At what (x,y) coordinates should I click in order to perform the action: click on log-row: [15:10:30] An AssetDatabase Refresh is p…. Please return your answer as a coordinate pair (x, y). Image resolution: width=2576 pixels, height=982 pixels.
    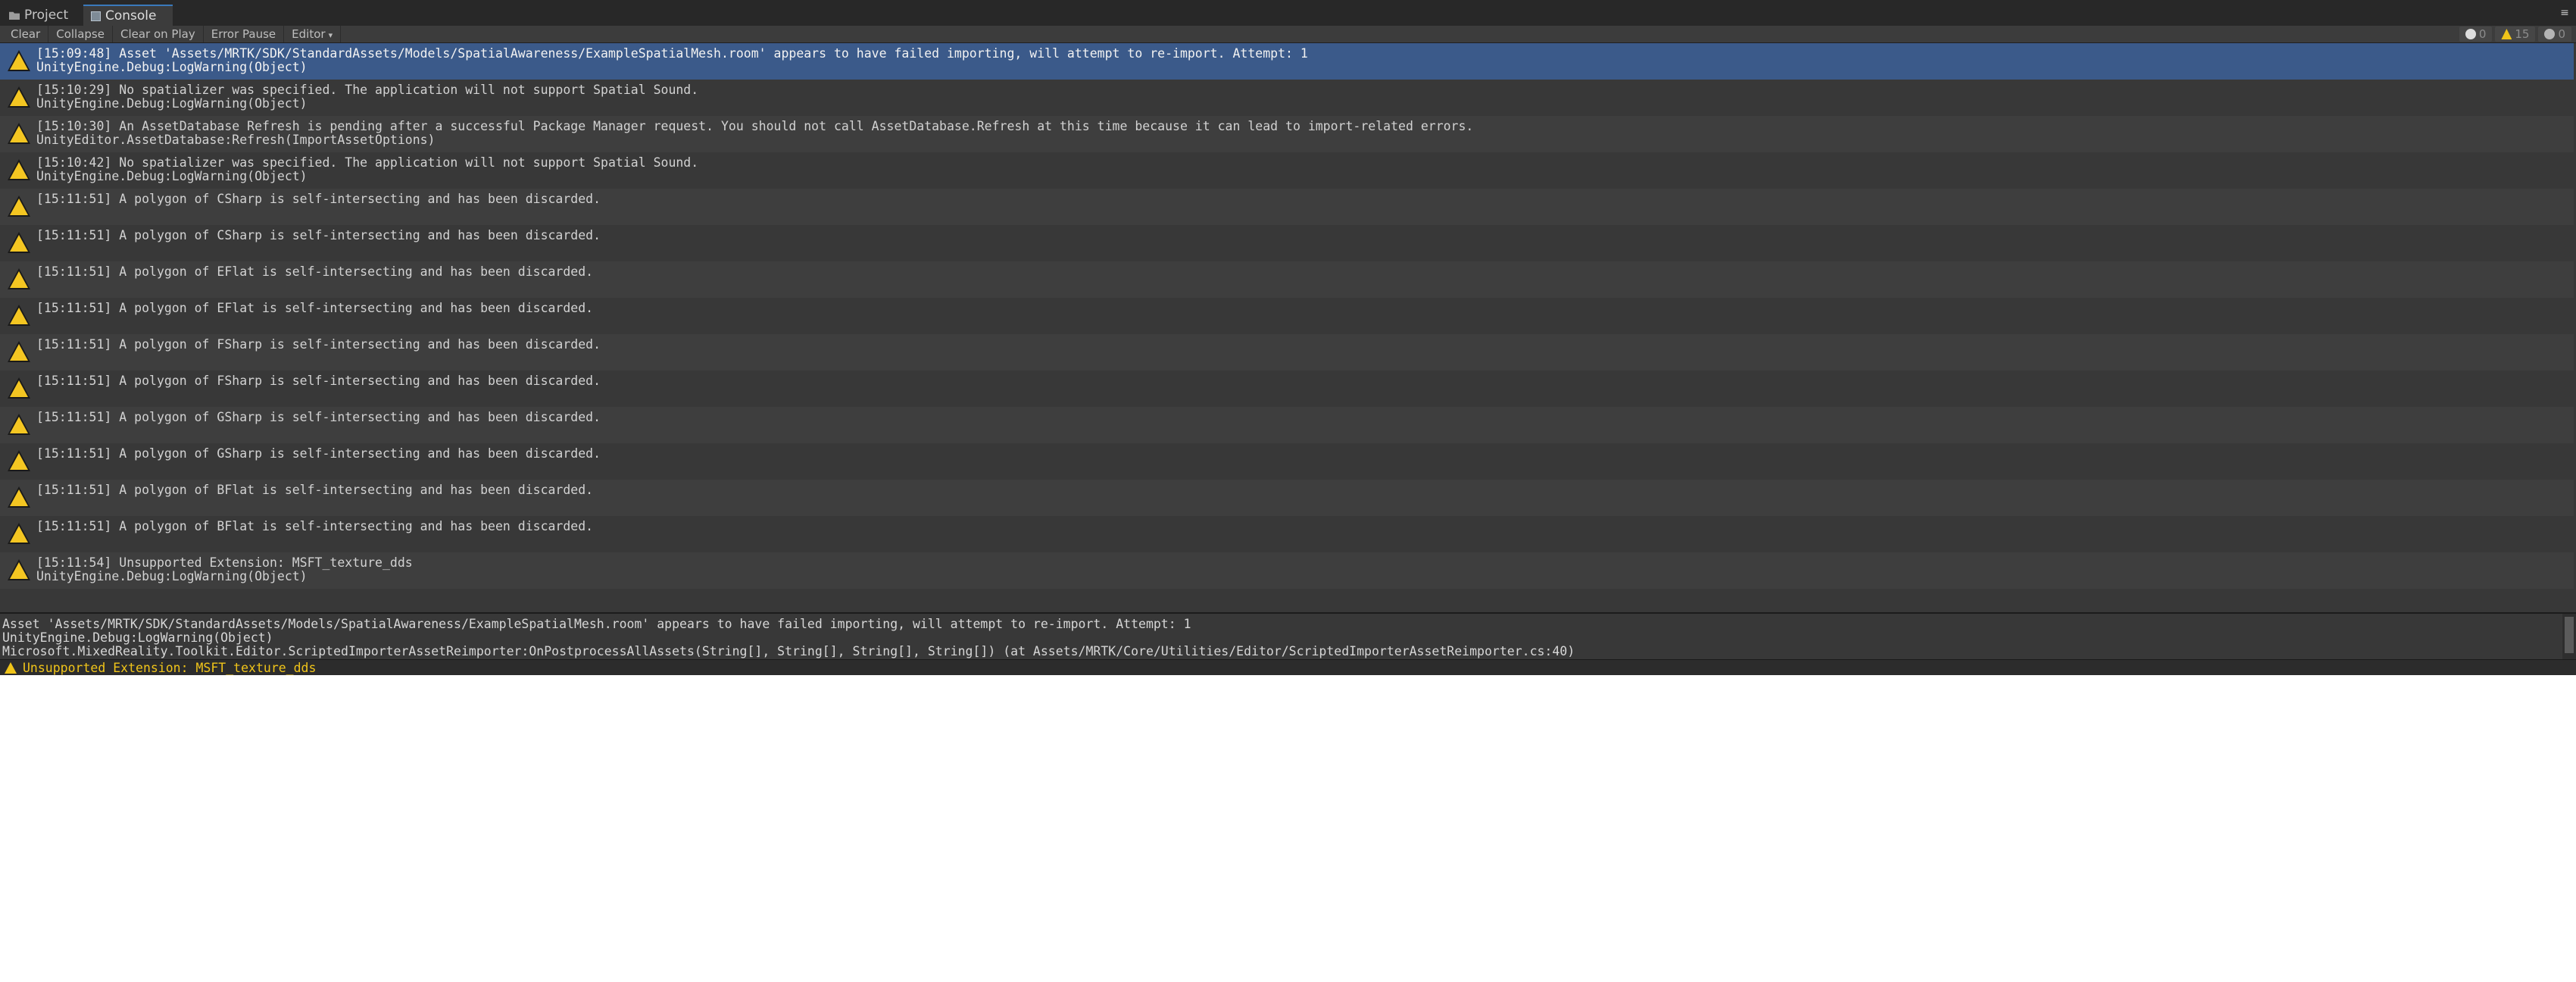
    Looking at the image, I should click on (1287, 134).